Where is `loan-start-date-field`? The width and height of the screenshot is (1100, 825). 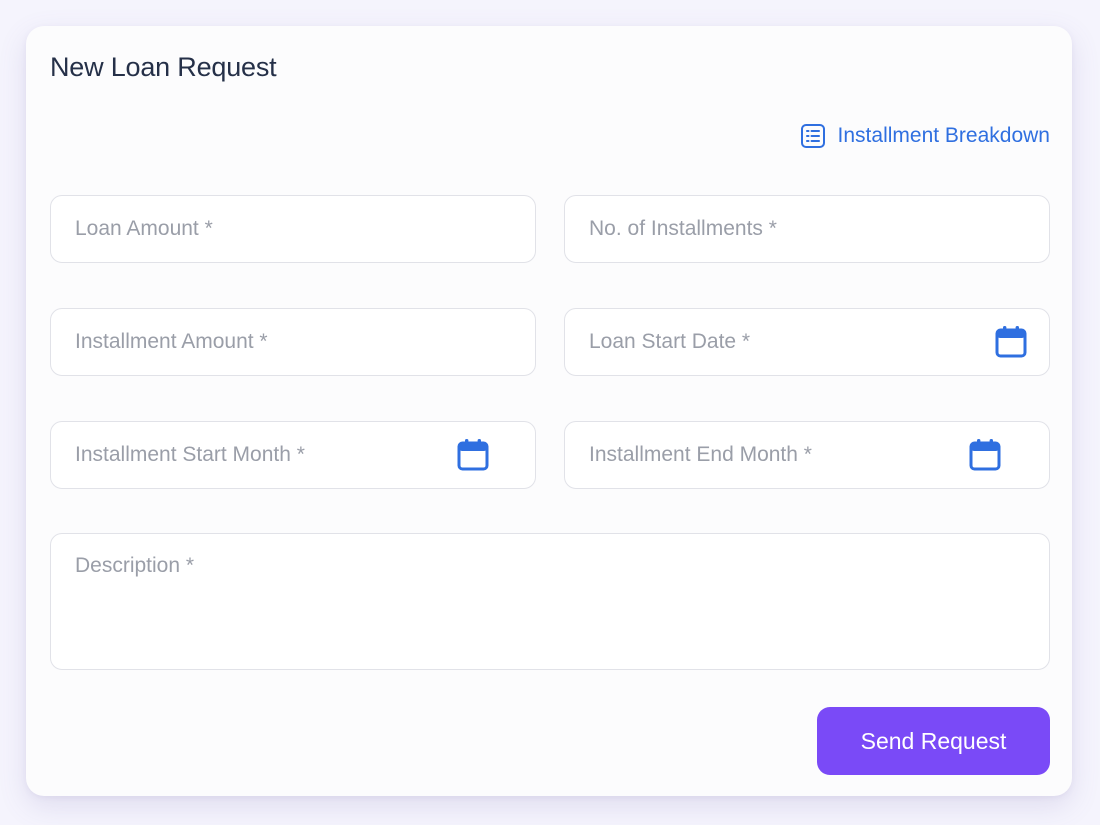
loan-start-date-field is located at coordinates (807, 342).